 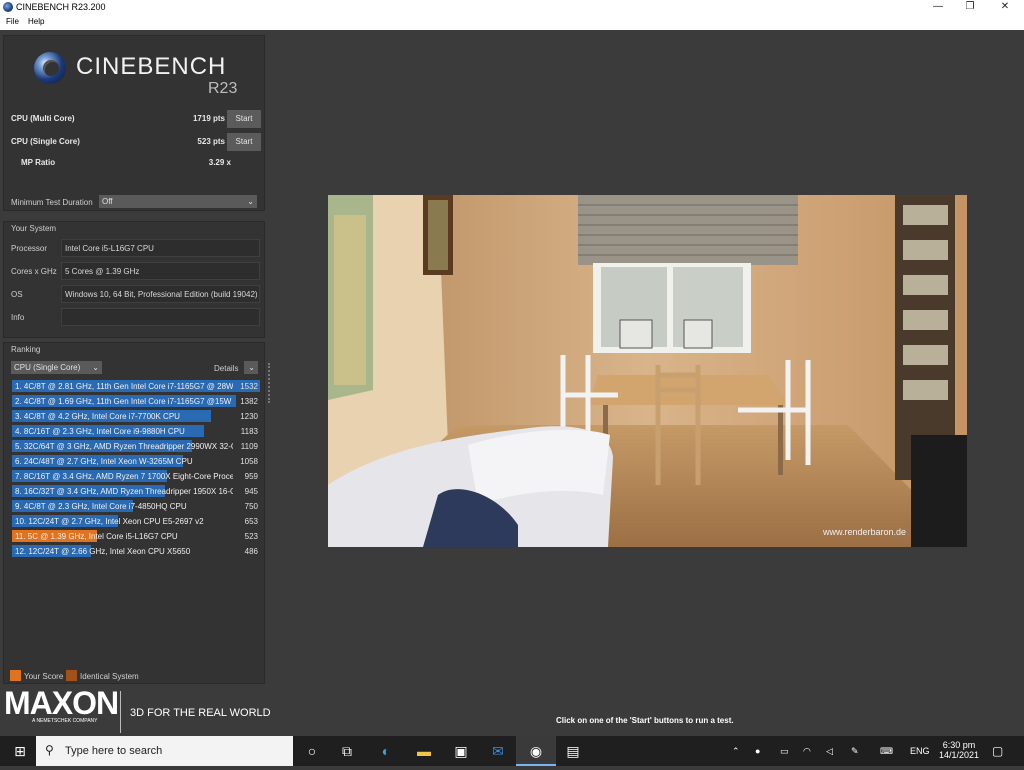 I want to click on details-toggle: ⌄, so click(x=251, y=367).